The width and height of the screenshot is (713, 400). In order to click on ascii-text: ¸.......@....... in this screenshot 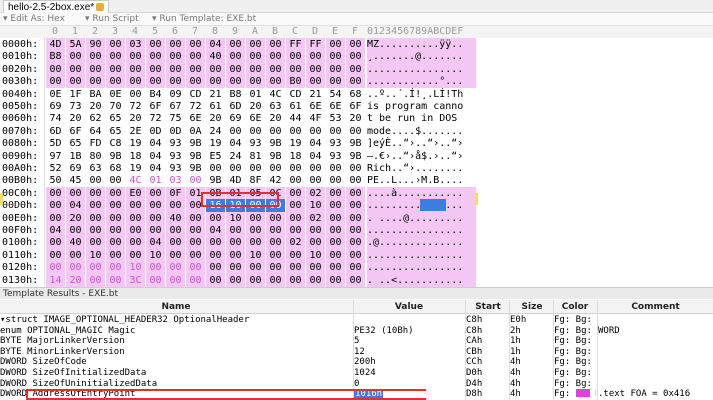, I will do `click(421, 57)`.